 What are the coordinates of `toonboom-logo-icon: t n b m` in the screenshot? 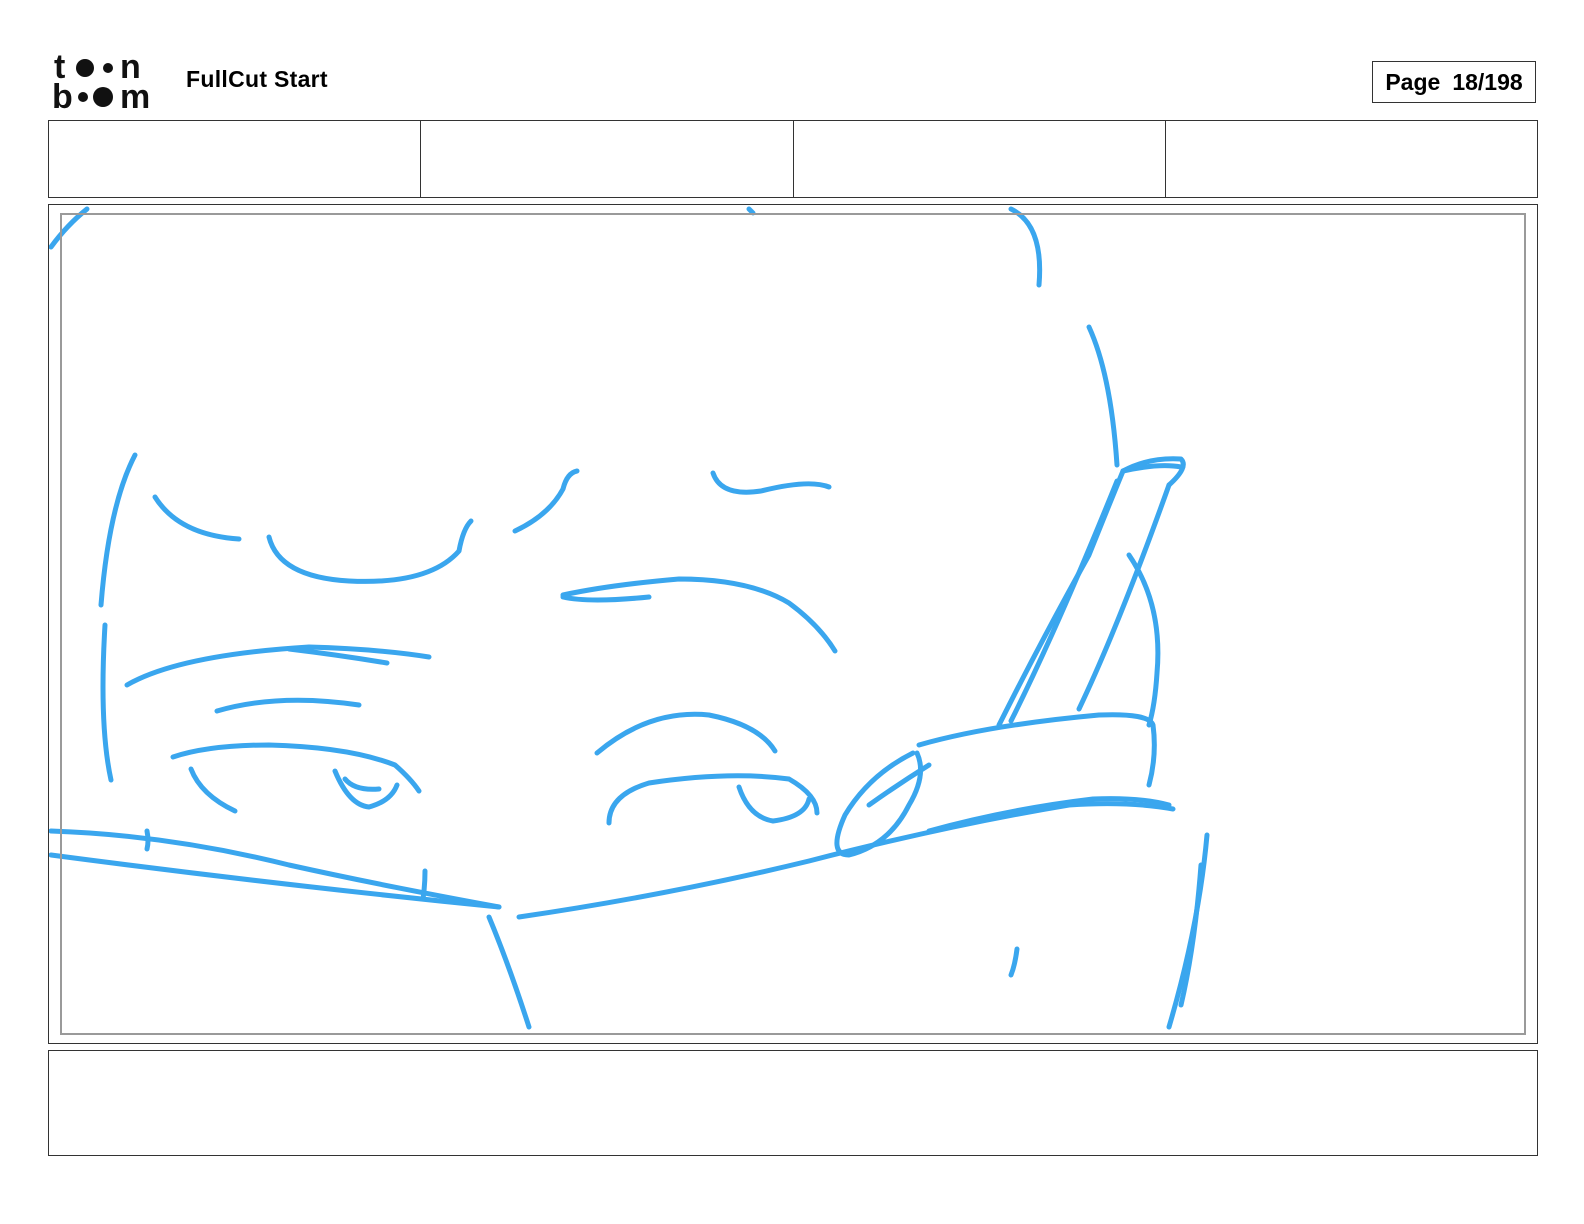 It's located at (101, 81).